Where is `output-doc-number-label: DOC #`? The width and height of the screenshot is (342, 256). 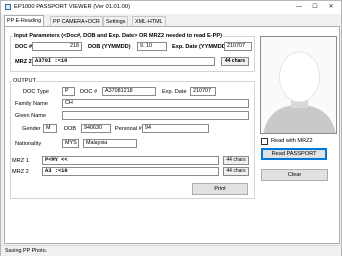 output-doc-number-label: DOC # is located at coordinates (89, 92).